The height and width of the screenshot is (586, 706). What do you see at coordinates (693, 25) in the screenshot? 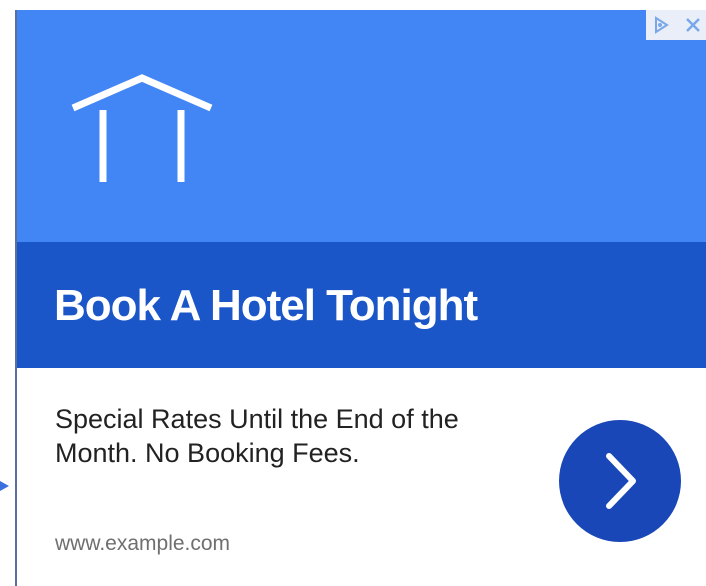
I see `close-icon` at bounding box center [693, 25].